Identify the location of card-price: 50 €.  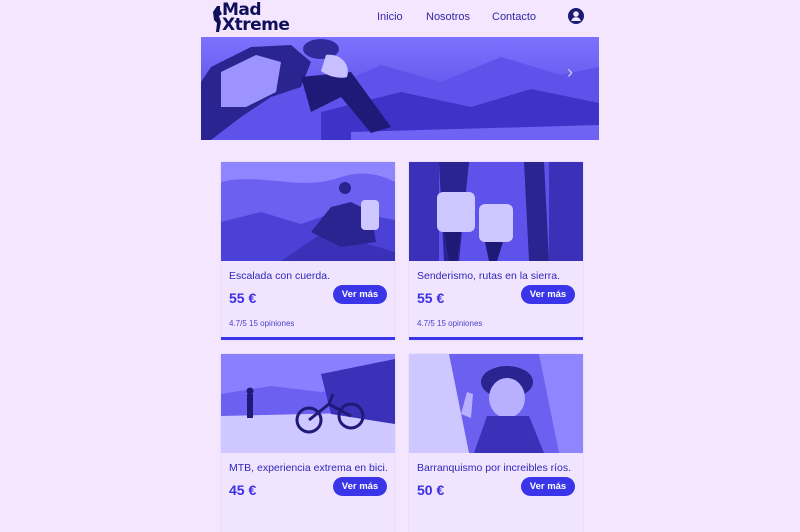
(431, 490).